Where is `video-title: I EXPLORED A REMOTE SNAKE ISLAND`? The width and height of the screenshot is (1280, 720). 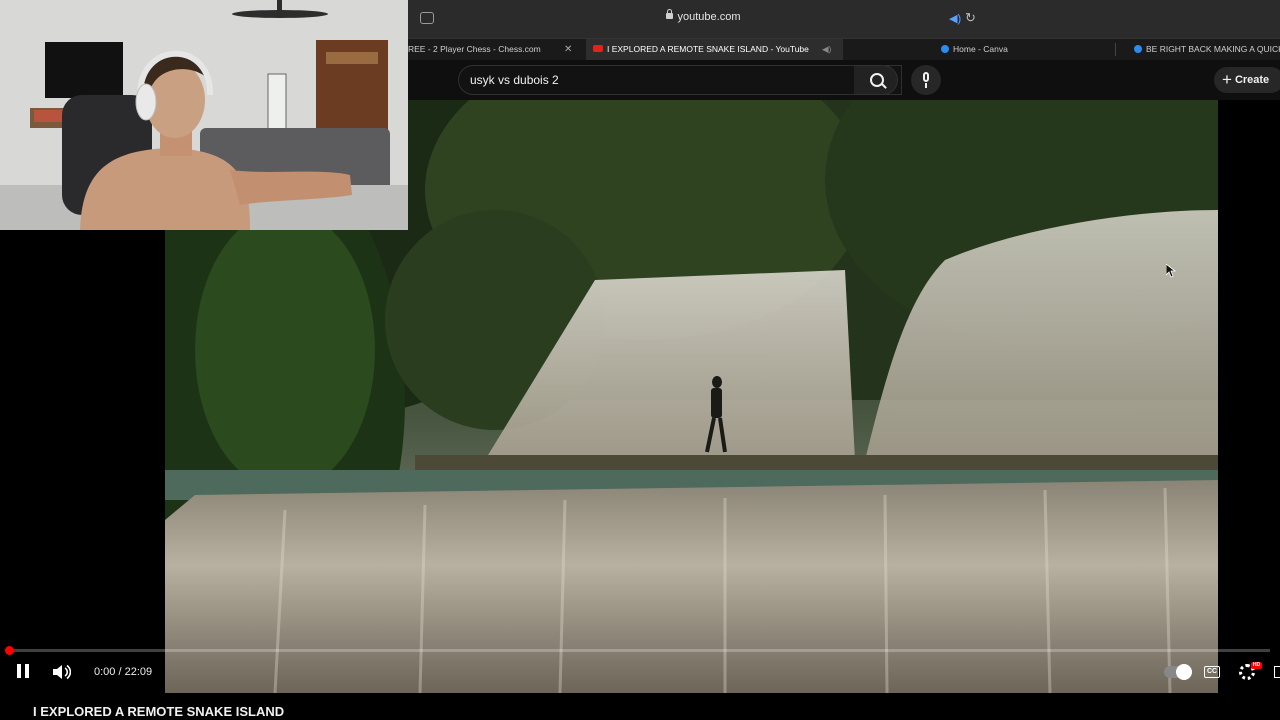
video-title: I EXPLORED A REMOTE SNAKE ISLAND is located at coordinates (159, 711).